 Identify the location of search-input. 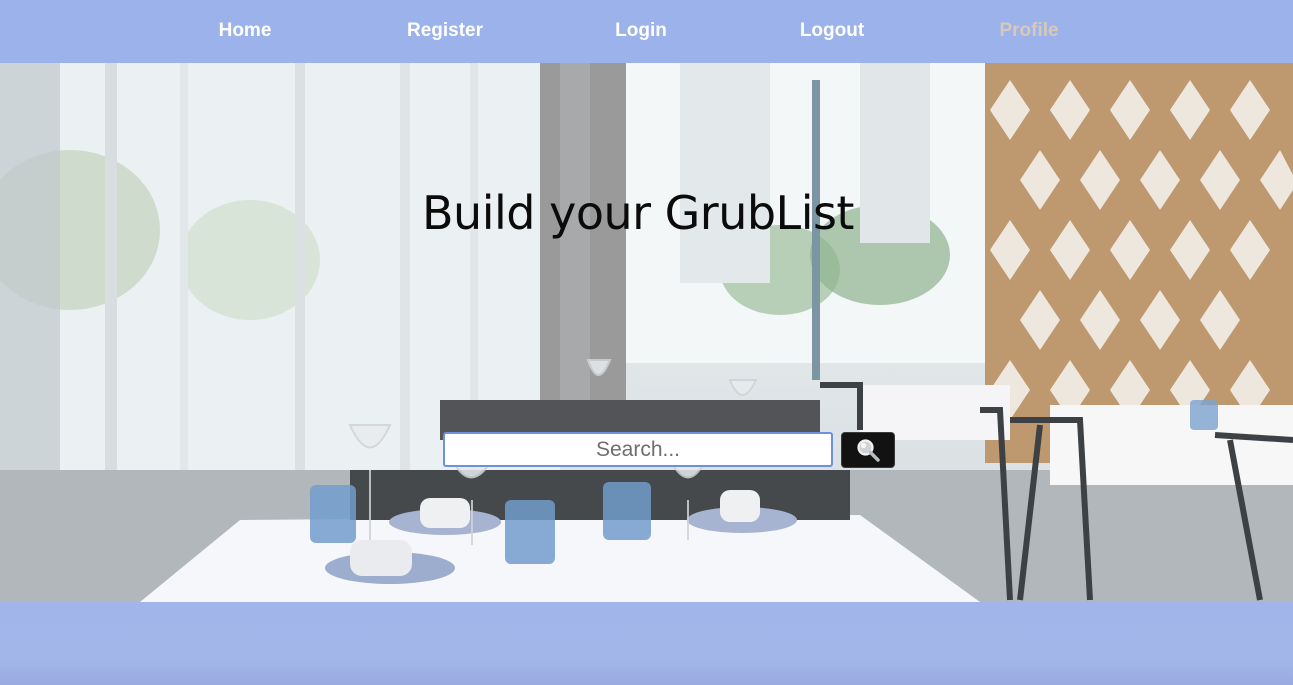
(638, 449).